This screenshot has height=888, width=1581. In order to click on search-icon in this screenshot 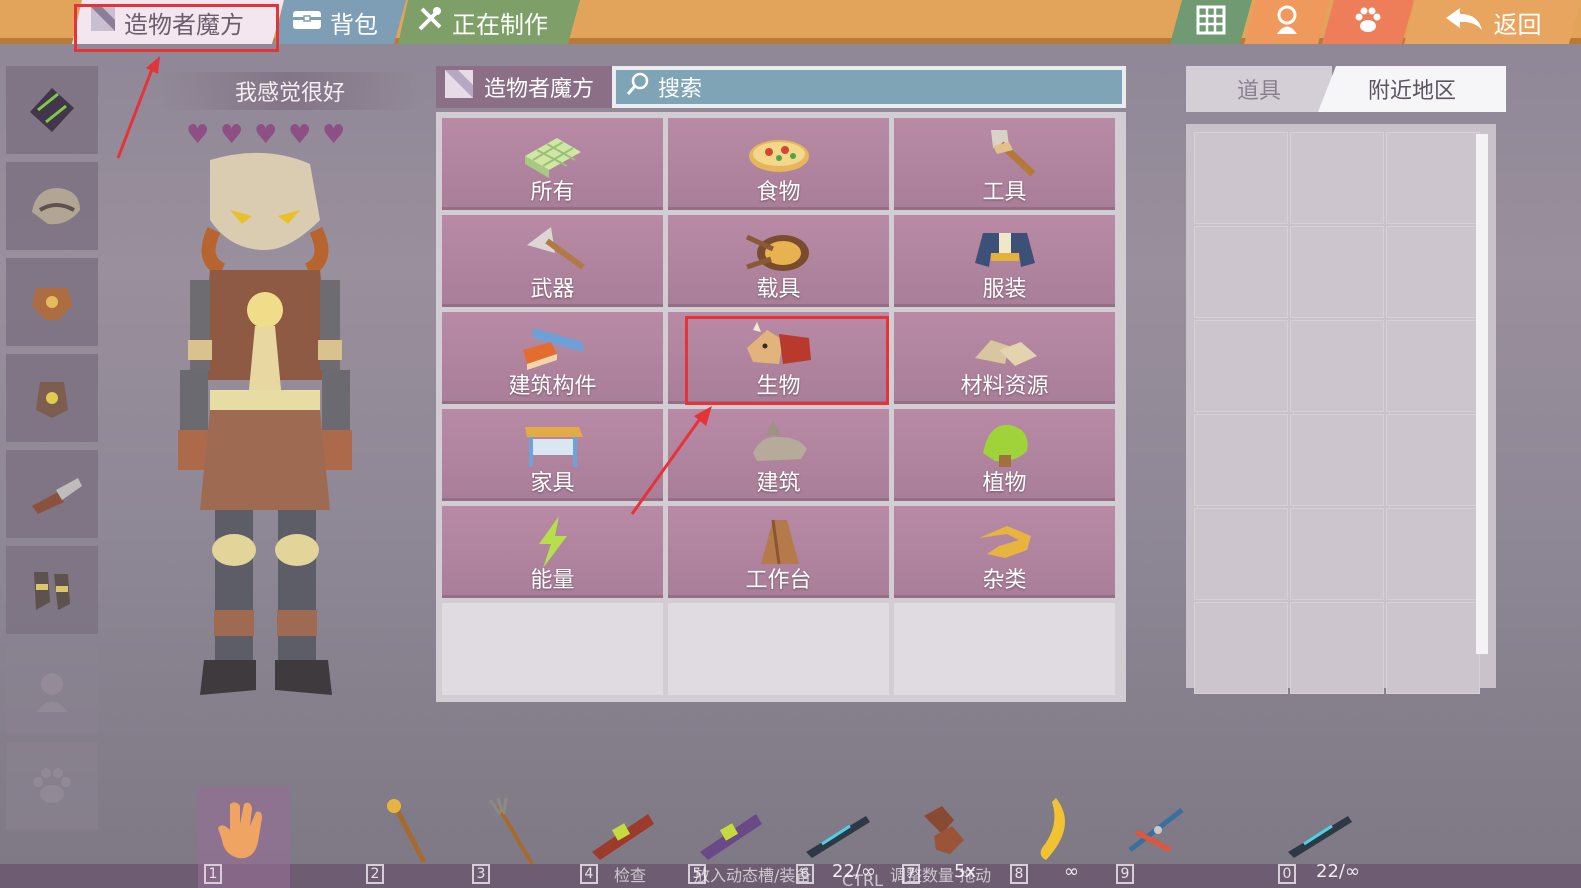, I will do `click(638, 87)`.